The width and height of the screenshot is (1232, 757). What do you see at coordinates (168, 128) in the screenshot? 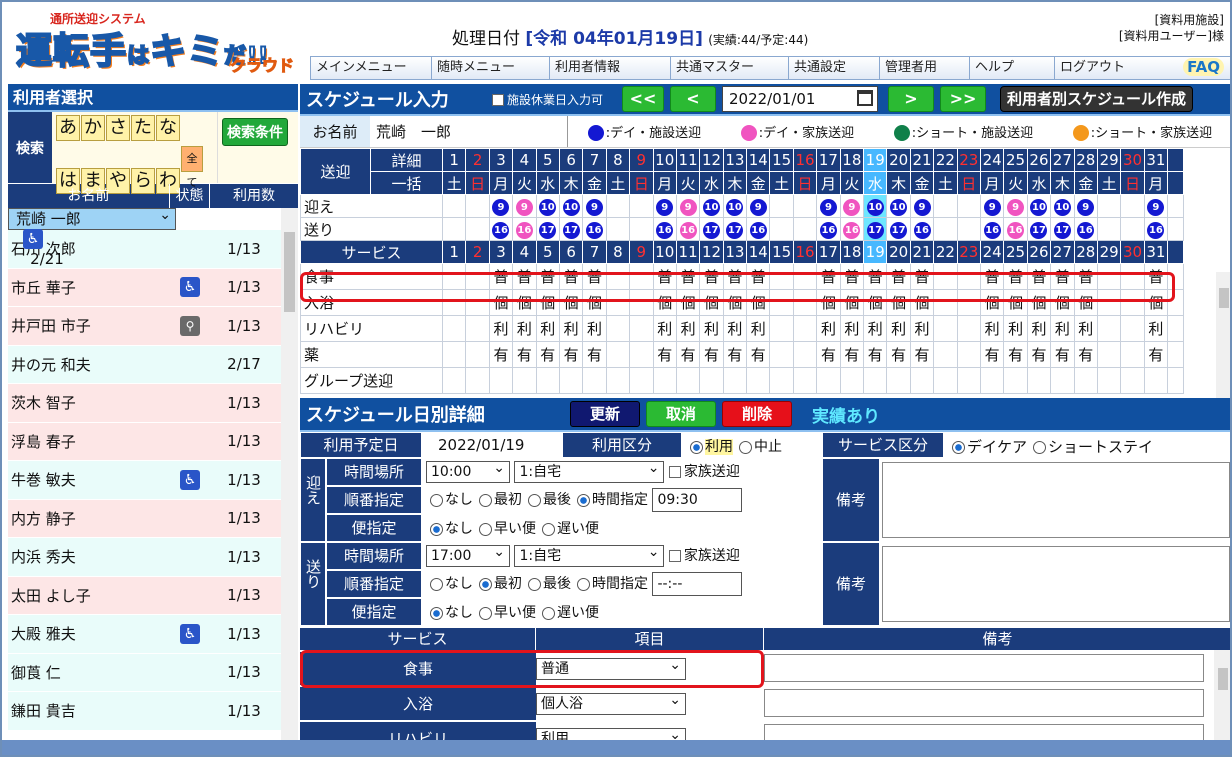
I see `kana-button: な` at bounding box center [168, 128].